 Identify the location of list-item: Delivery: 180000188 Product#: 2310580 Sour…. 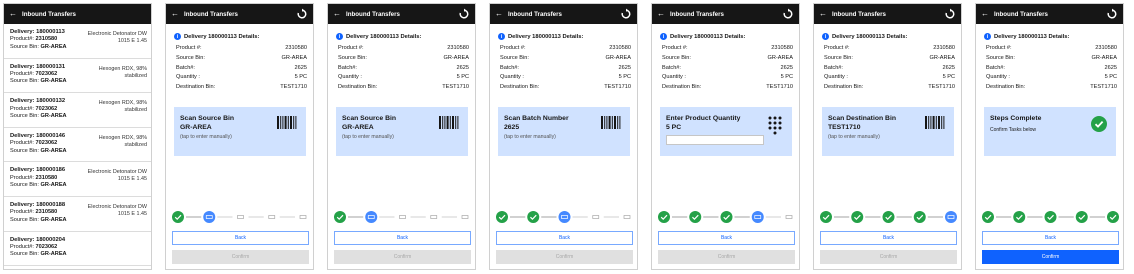
(77, 214).